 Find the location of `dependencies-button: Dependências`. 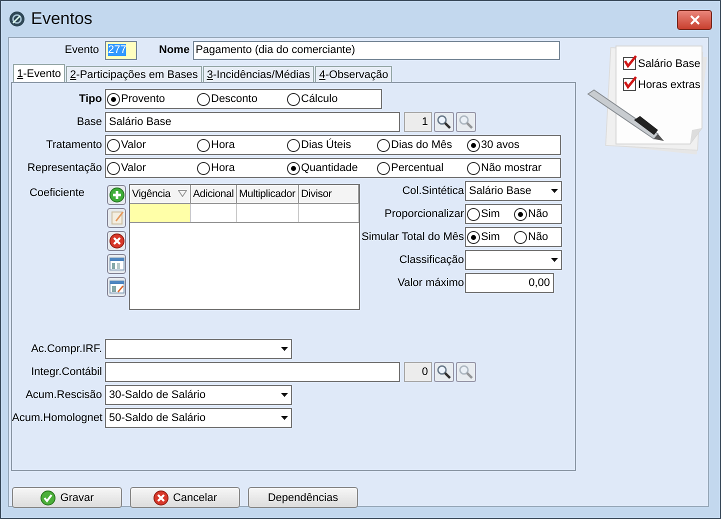

dependencies-button: Dependências is located at coordinates (303, 497).